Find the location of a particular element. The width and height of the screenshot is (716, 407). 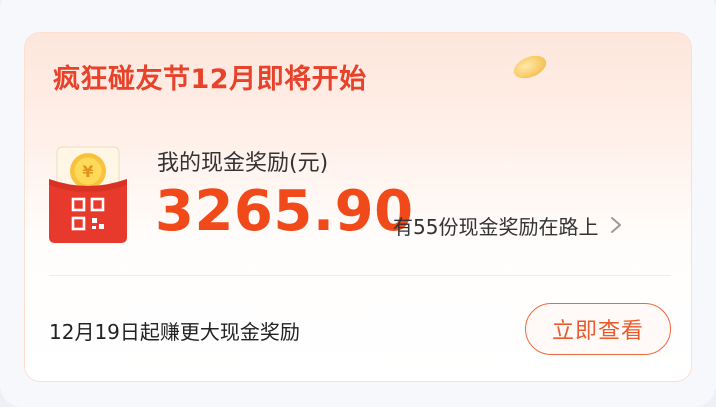

pending-rewards-link: 有55份现金奖励在路上 is located at coordinates (507, 226).